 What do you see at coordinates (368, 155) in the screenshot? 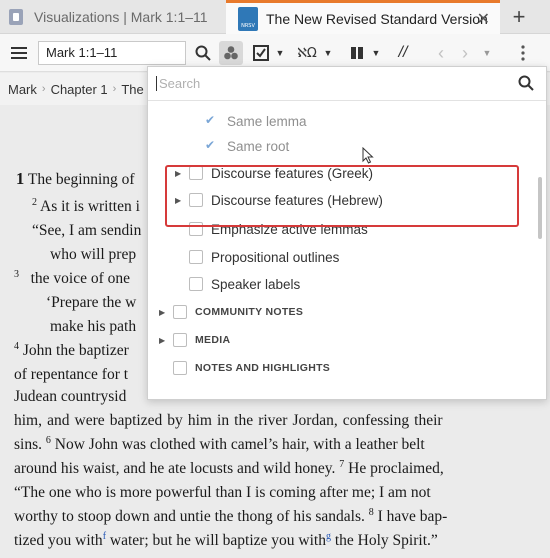
I see `mouse-cursor-icon` at bounding box center [368, 155].